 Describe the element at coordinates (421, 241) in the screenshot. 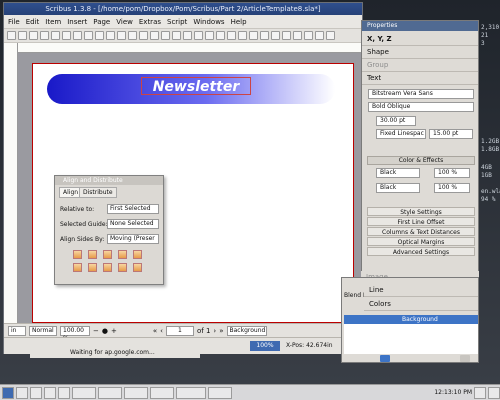

I see `optical-margins-section: Optical Margins` at that location.